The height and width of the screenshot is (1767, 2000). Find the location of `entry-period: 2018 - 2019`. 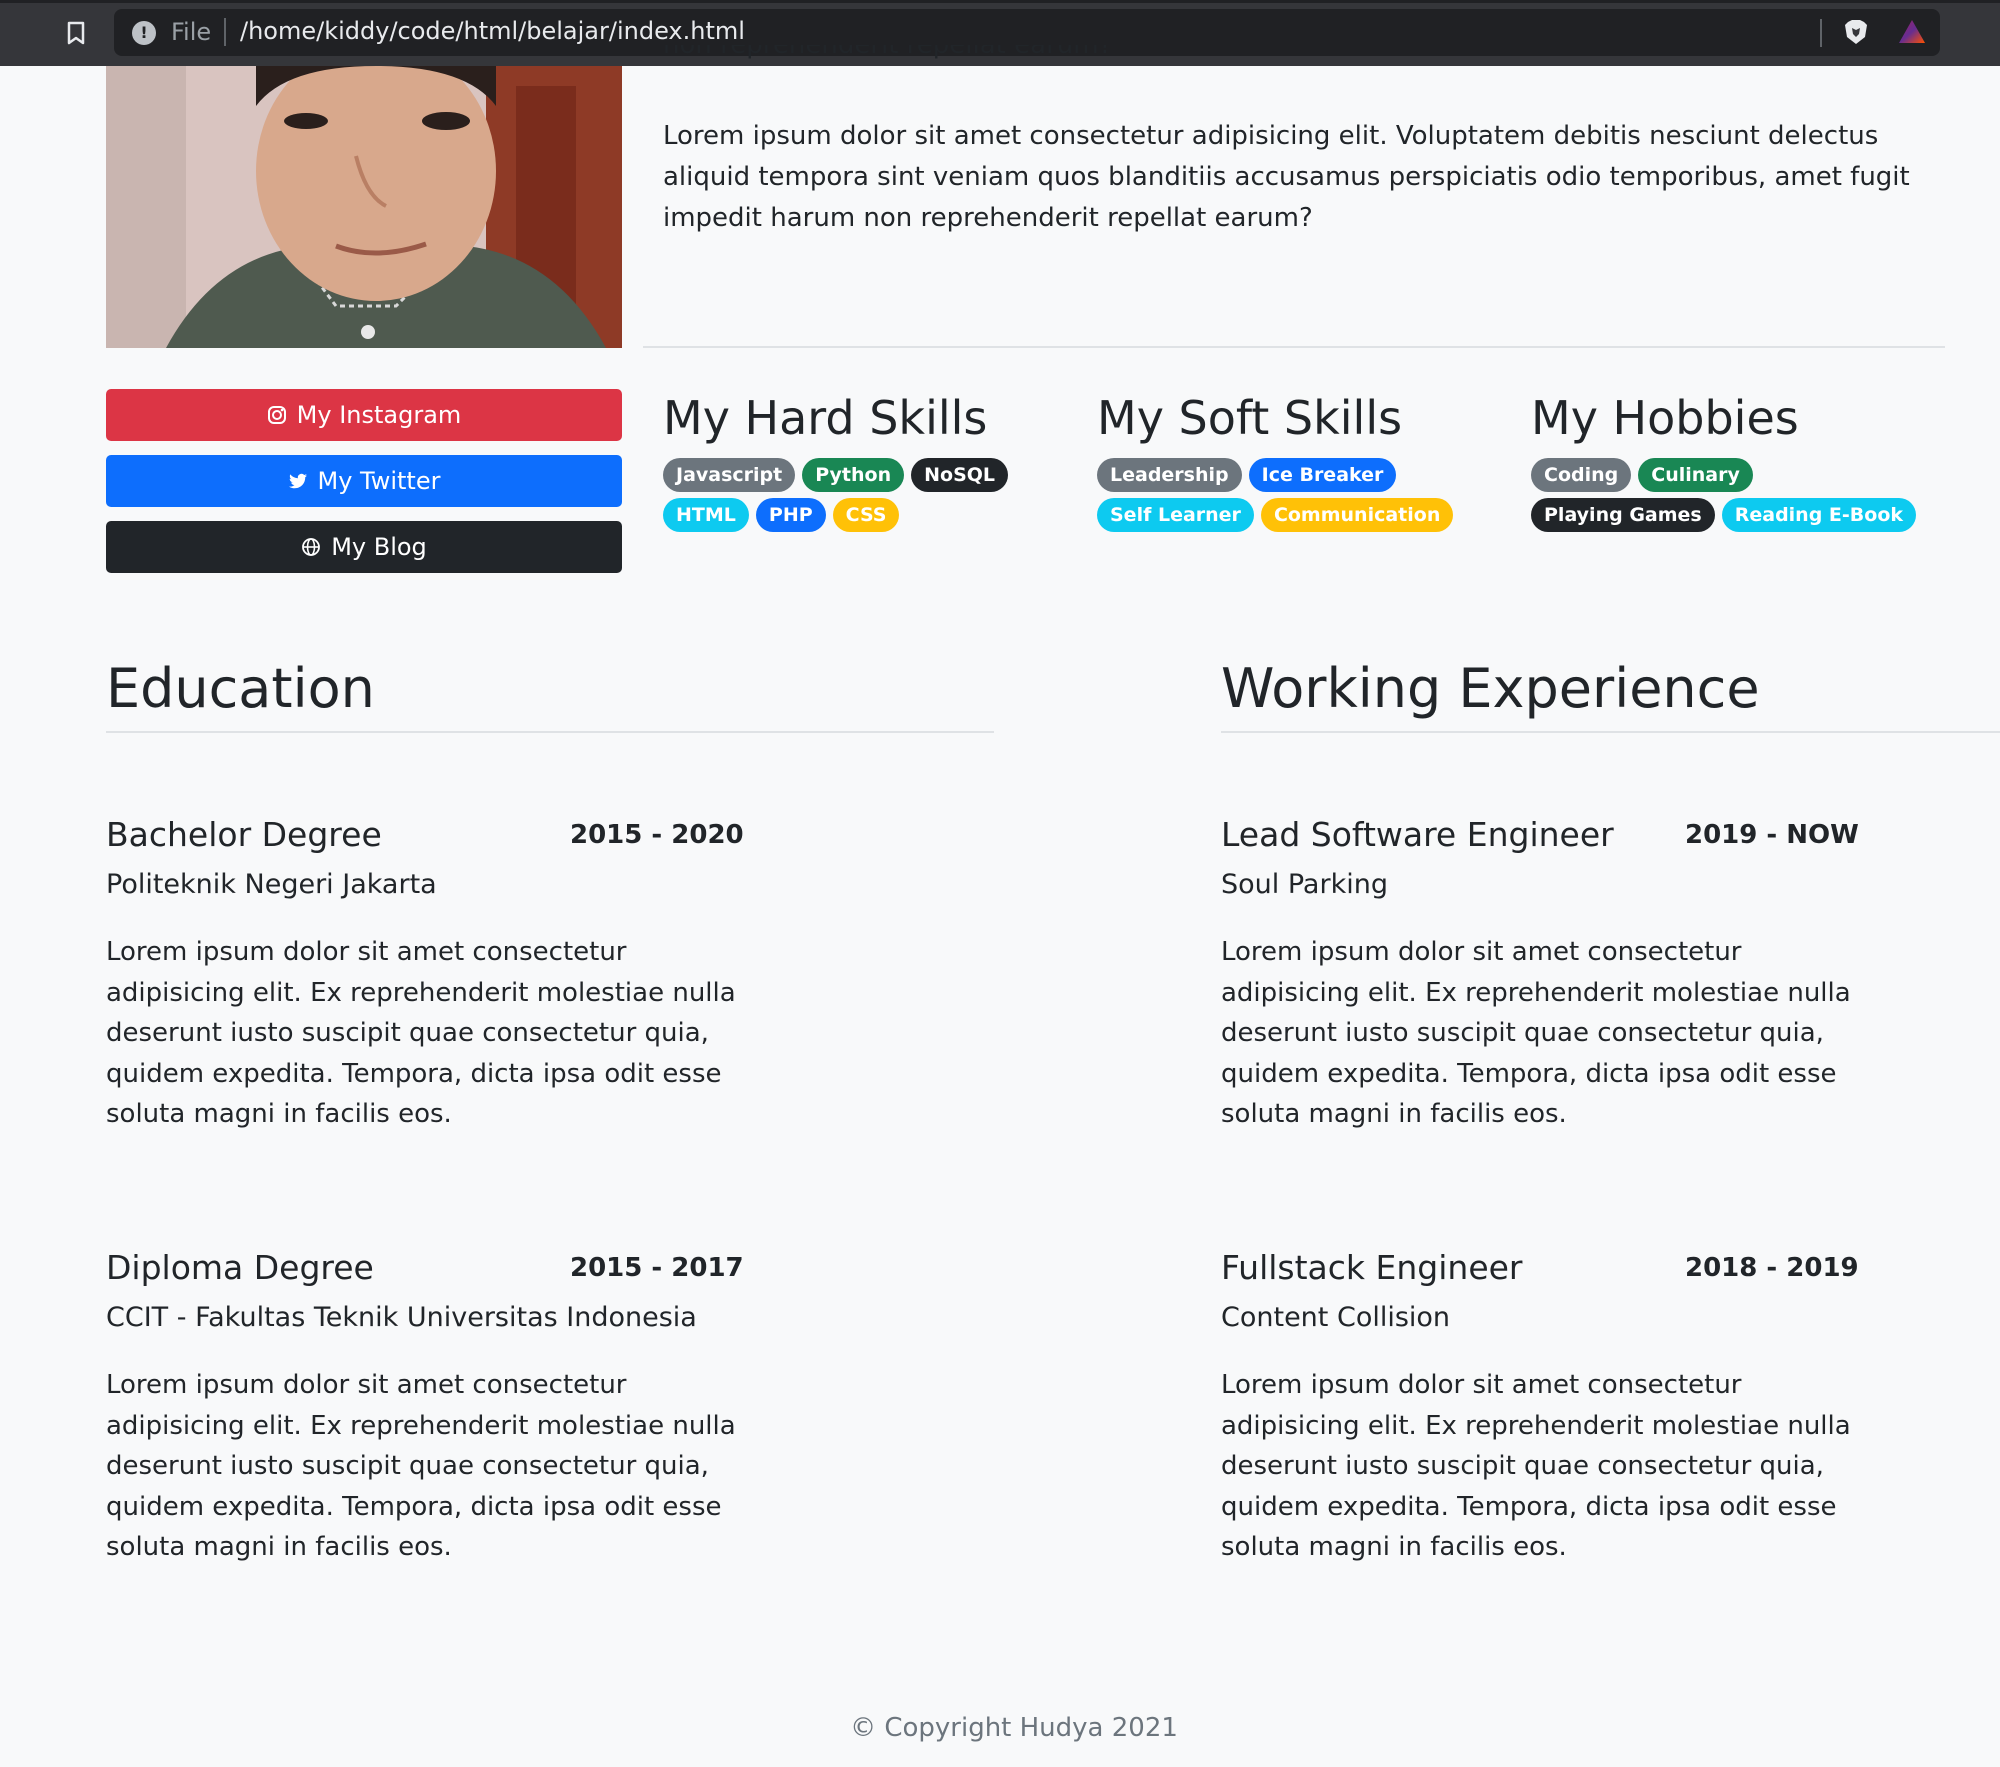

entry-period: 2018 - 2019 is located at coordinates (1772, 1268).